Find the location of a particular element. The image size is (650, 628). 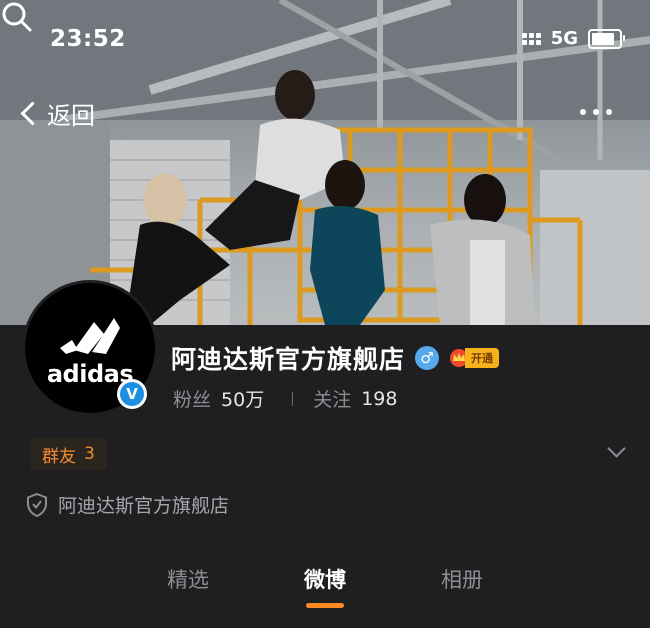

status-indicators: 5G is located at coordinates (573, 38).